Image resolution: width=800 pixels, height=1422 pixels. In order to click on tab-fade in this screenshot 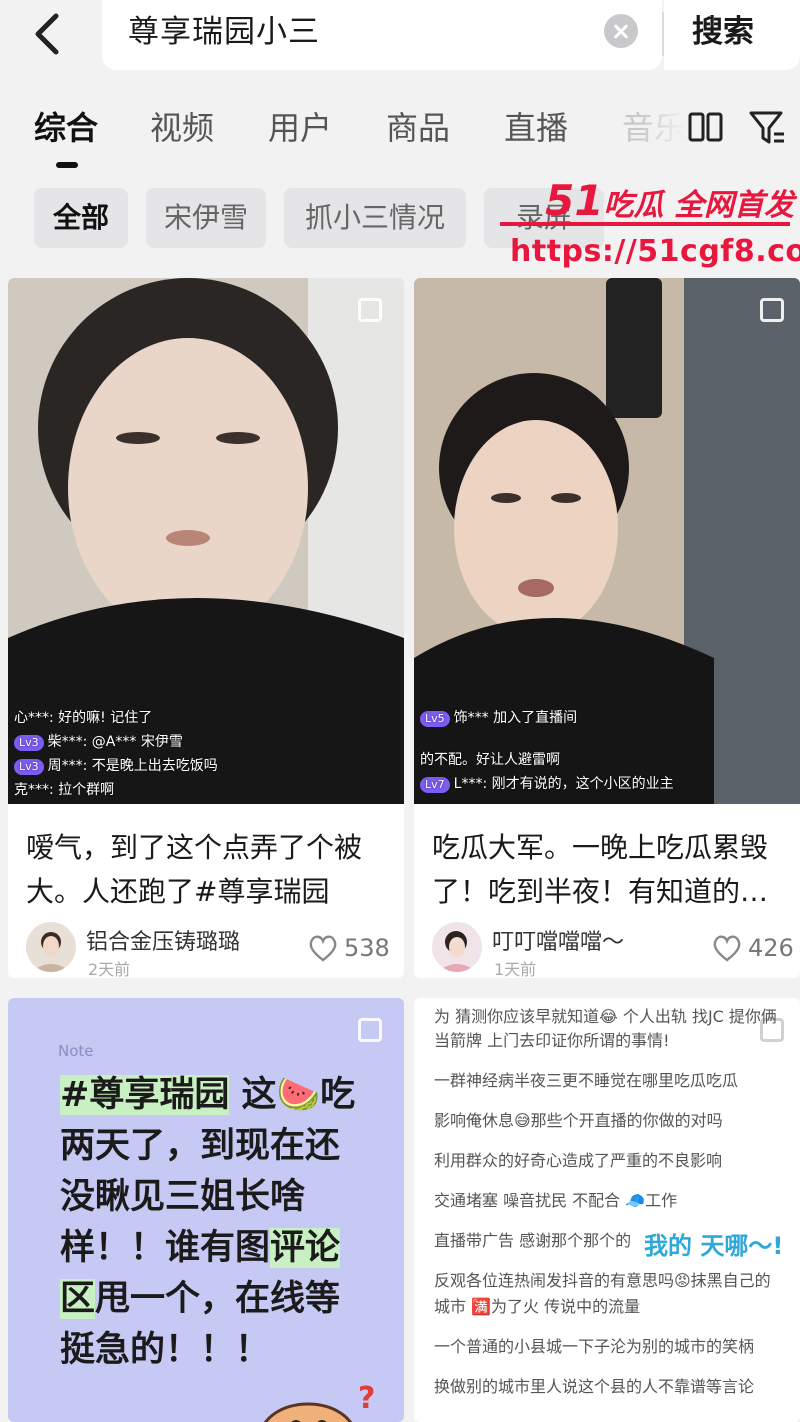, I will do `click(663, 133)`.